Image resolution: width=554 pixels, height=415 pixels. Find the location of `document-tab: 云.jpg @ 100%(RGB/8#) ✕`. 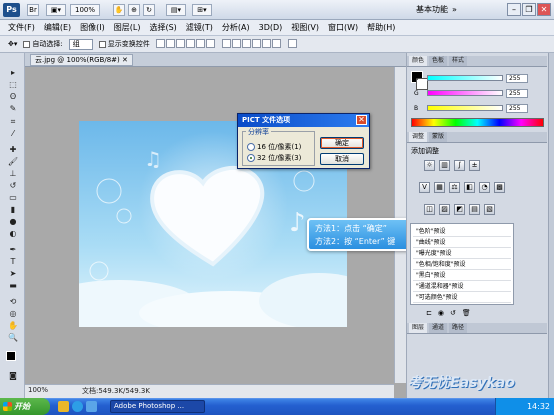

document-tab: 云.jpg @ 100%(RGB/8#) ✕ is located at coordinates (81, 60).